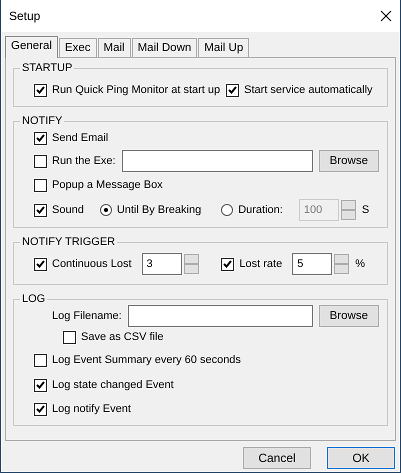 Image resolution: width=401 pixels, height=473 pixels. Describe the element at coordinates (159, 210) in the screenshot. I see `radio-label: Until By Breaking` at that location.